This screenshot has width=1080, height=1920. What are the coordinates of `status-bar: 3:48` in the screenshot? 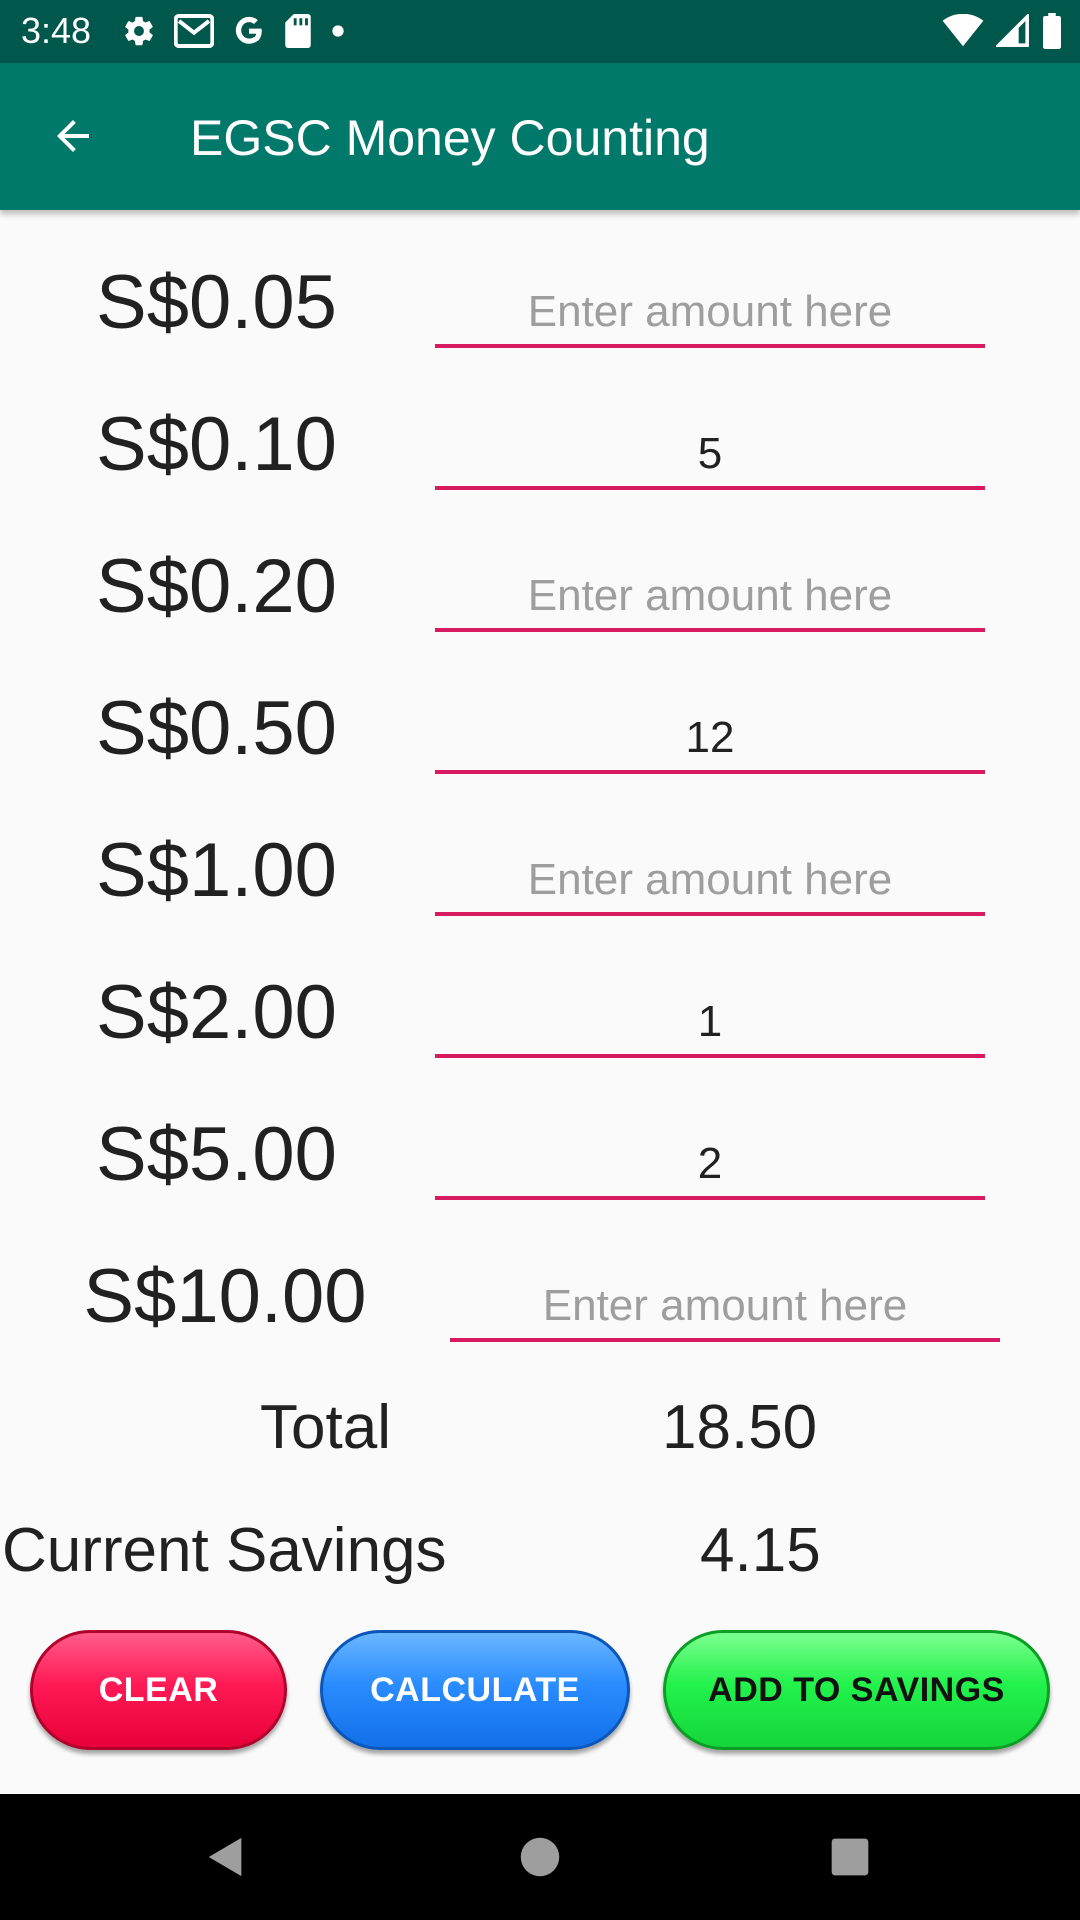 It's located at (540, 31).